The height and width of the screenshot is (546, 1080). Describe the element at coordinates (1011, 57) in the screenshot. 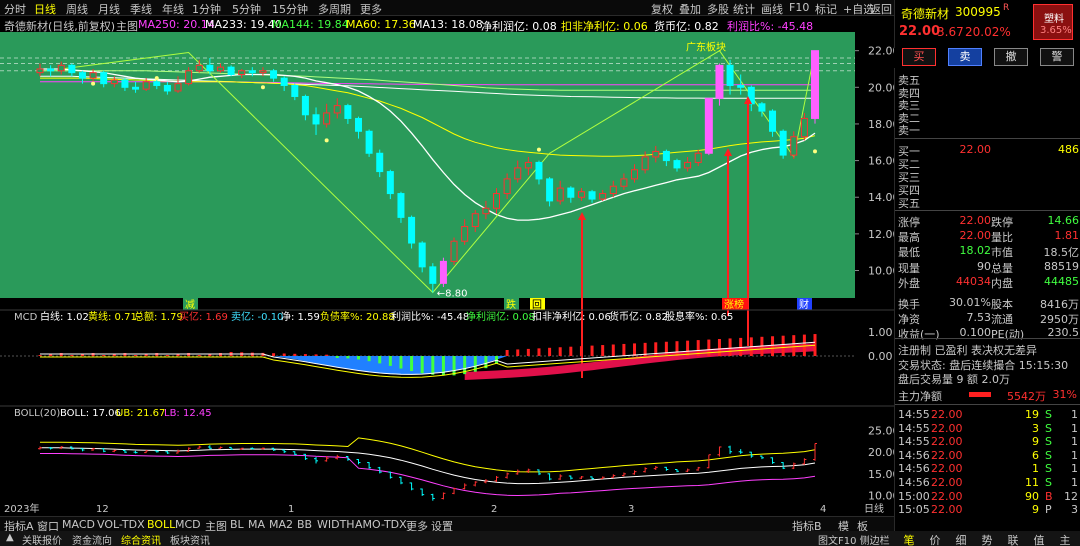

I see `cancel-order-button: 撤` at that location.